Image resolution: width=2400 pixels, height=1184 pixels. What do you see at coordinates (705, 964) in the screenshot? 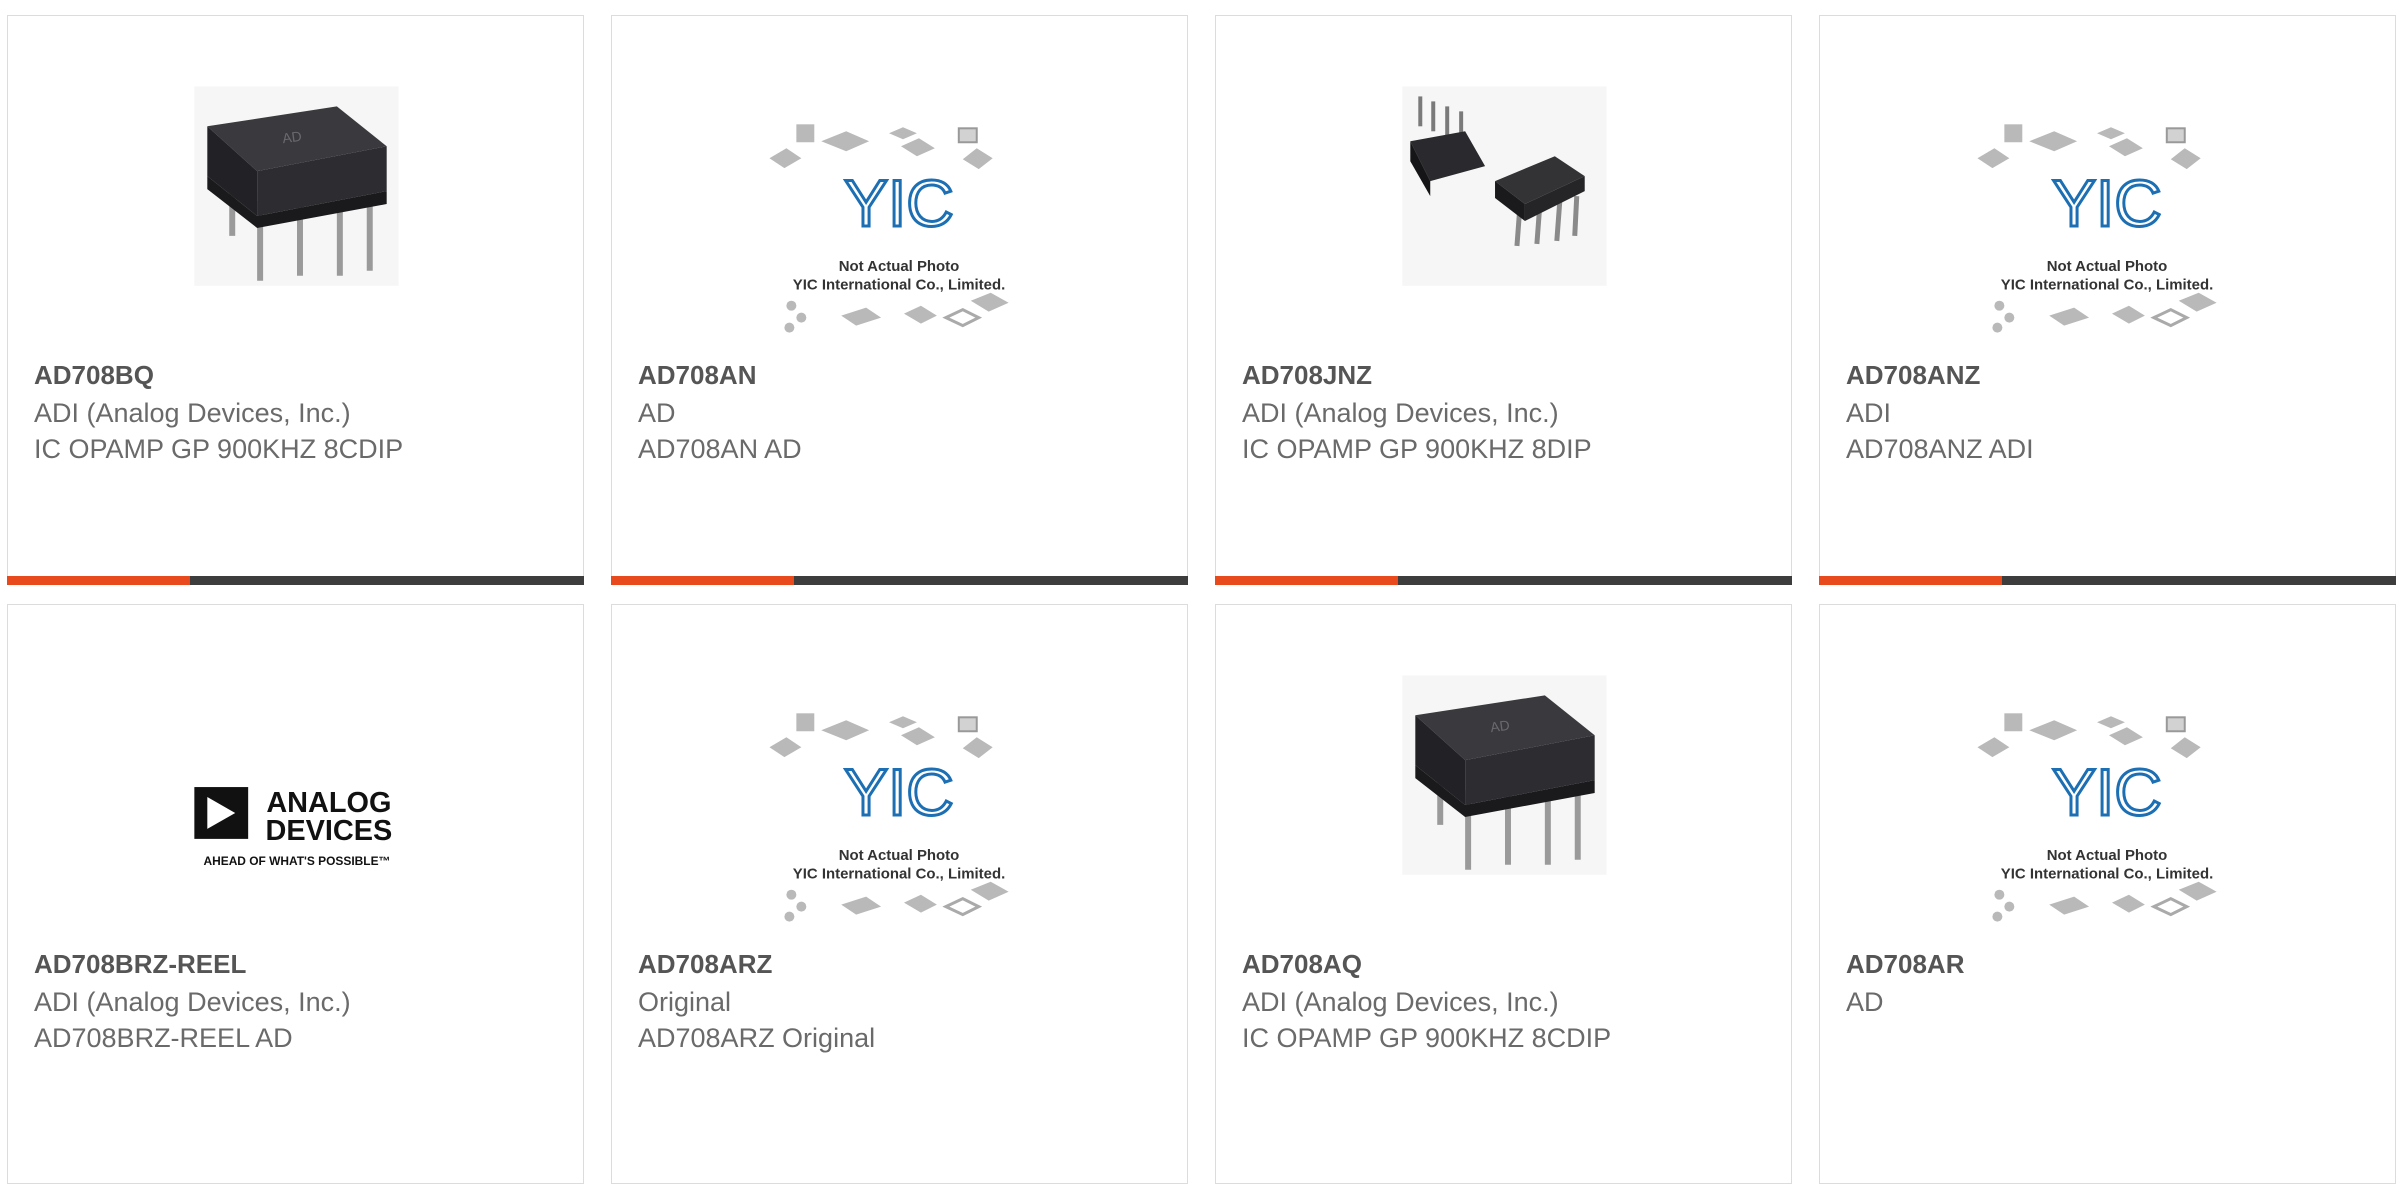
I see `part-number: AD708ARZ` at bounding box center [705, 964].